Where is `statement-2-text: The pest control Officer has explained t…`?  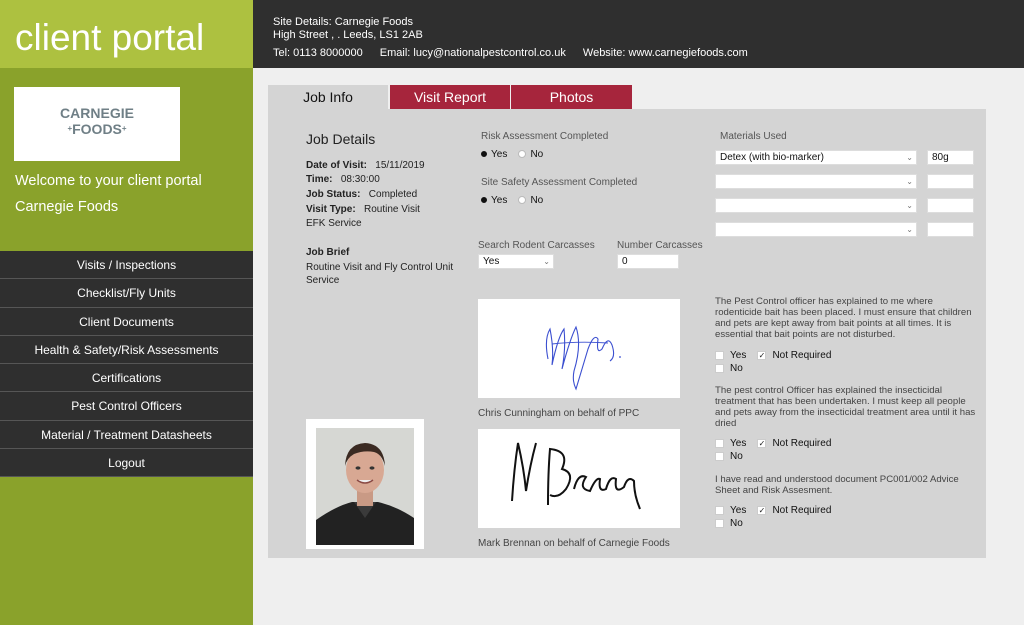
statement-2-text: The pest control Officer has explained t… is located at coordinates (845, 407).